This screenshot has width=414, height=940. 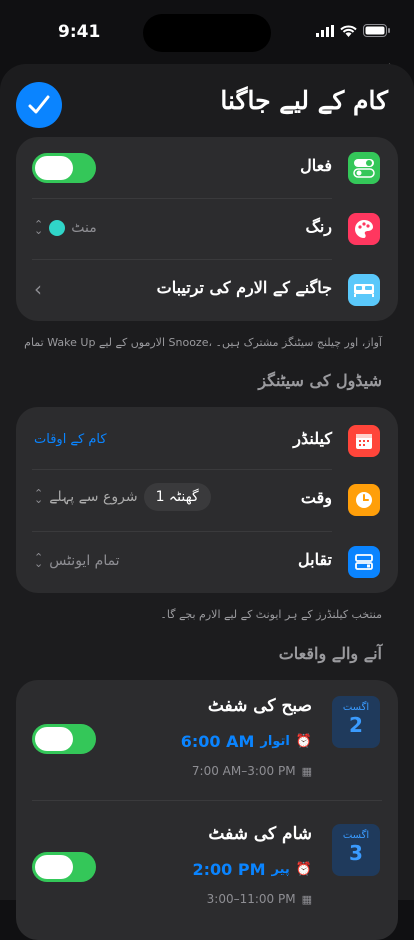 I want to click on chevron-left-icon: ‹, so click(x=38, y=289).